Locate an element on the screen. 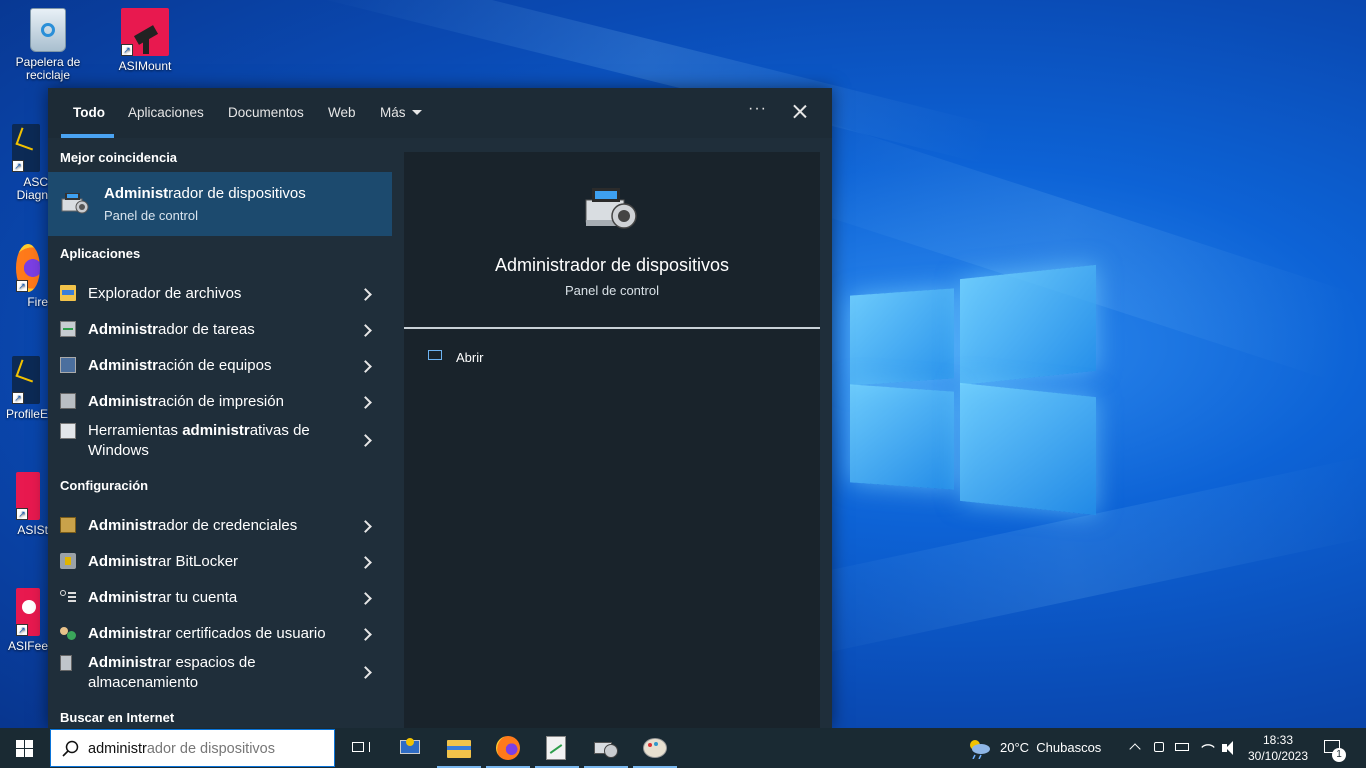 Image resolution: width=1366 pixels, height=768 pixels. label-rest: ador de tareas is located at coordinates (206, 329).